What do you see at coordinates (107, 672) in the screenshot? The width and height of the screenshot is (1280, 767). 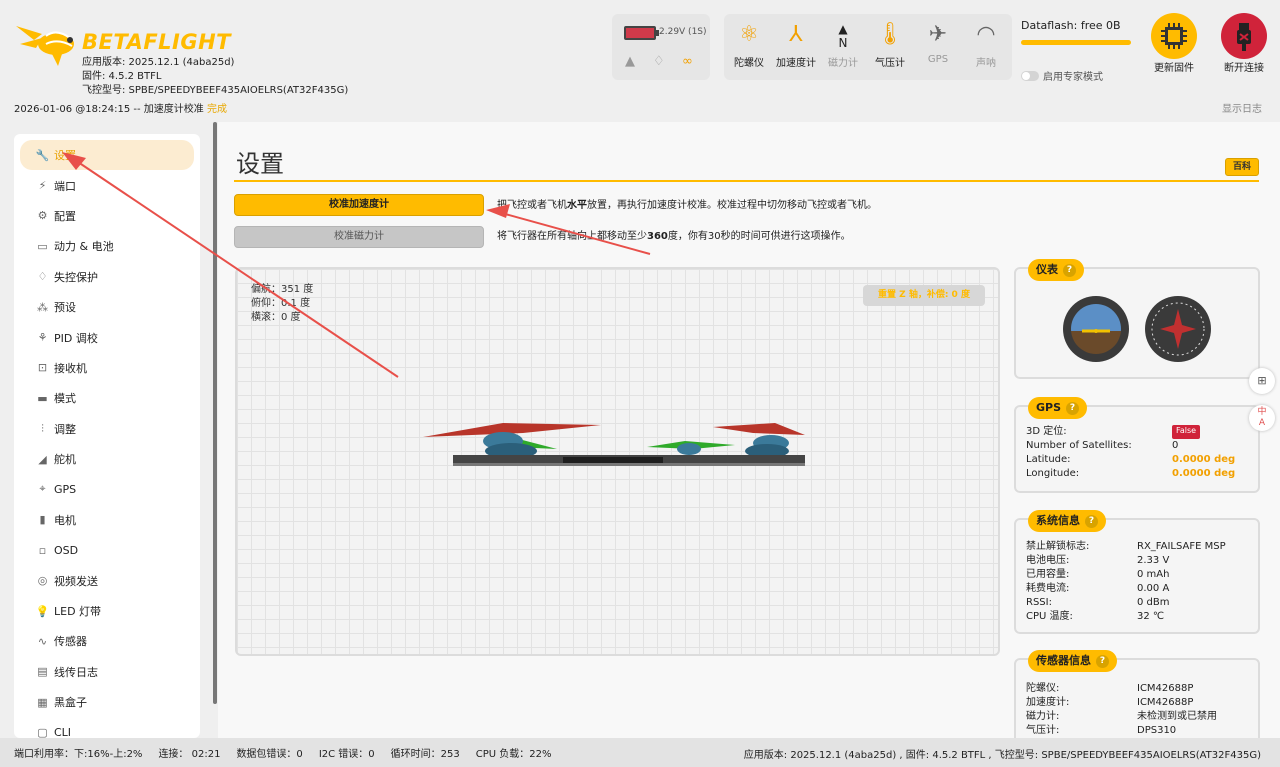 I see `sidebar-item-tethered-logging: ▤ 线传日志` at bounding box center [107, 672].